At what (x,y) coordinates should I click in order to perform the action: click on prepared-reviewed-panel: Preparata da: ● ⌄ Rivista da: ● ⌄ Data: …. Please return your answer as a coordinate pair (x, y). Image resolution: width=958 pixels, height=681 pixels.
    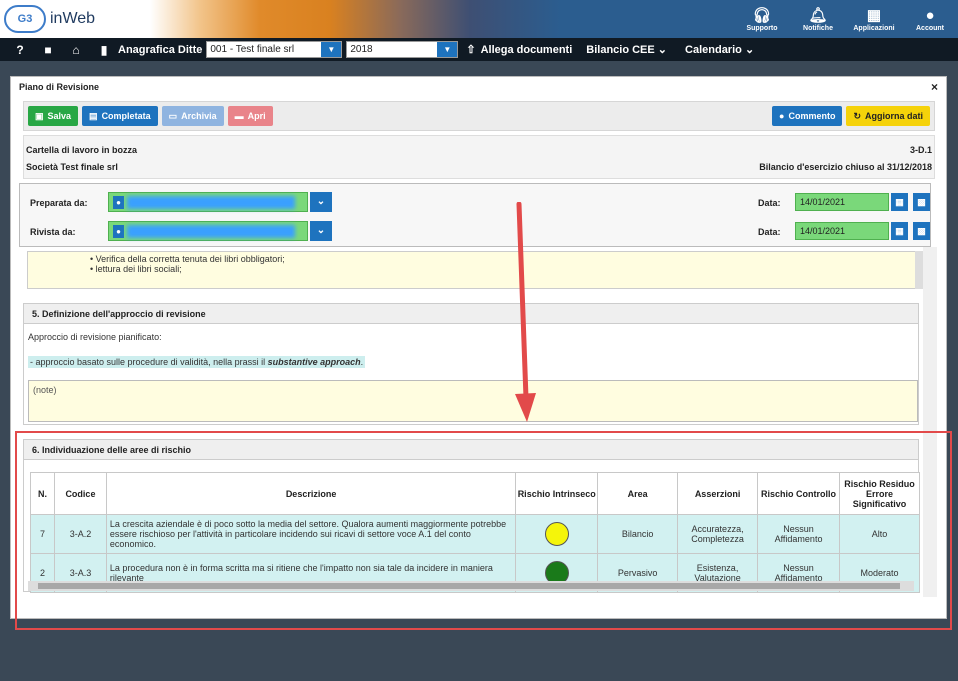
    Looking at the image, I should click on (475, 215).